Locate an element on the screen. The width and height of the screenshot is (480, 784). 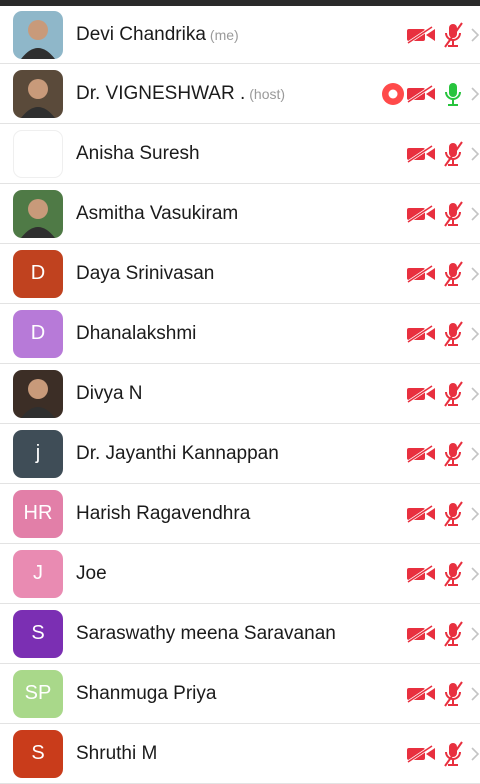
participant-name: Shanmuga Priya is located at coordinates (146, 694).